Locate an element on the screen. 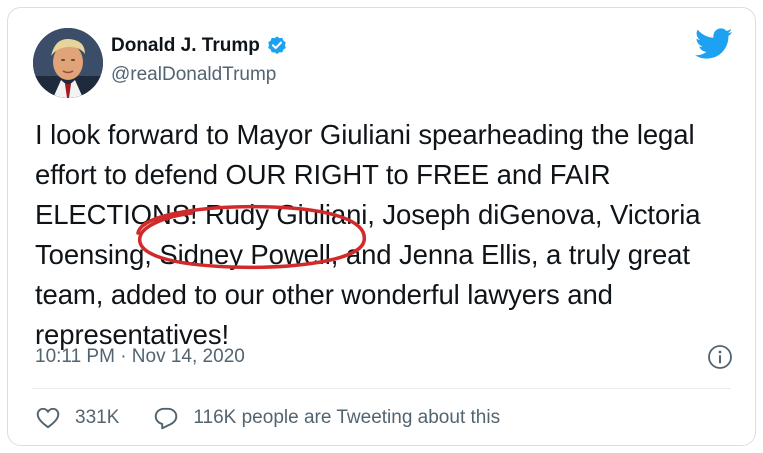 Image resolution: width=763 pixels, height=453 pixels. conversation-count: 116K people are Tweeting about this is located at coordinates (347, 417).